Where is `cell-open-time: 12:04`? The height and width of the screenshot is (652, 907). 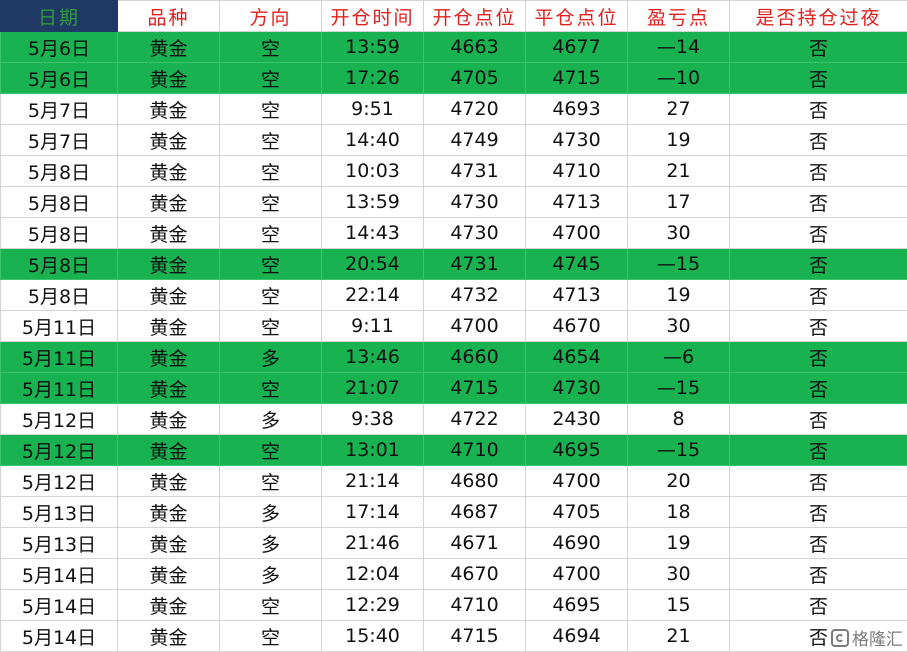 cell-open-time: 12:04 is located at coordinates (372, 574).